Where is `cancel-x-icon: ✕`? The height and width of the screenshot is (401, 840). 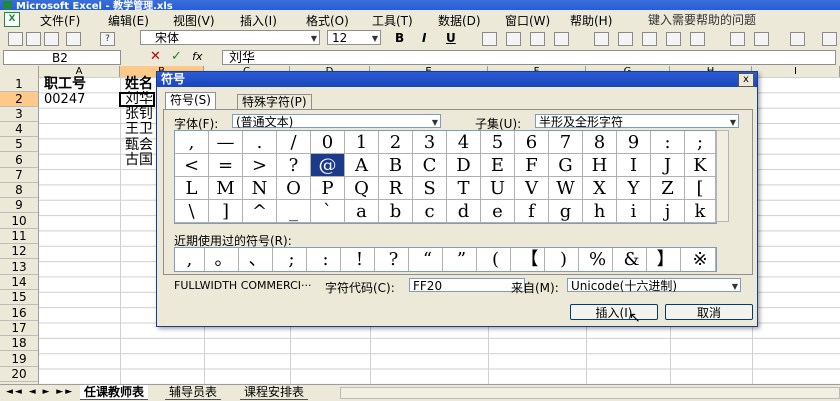
cancel-x-icon: ✕ is located at coordinates (155, 56).